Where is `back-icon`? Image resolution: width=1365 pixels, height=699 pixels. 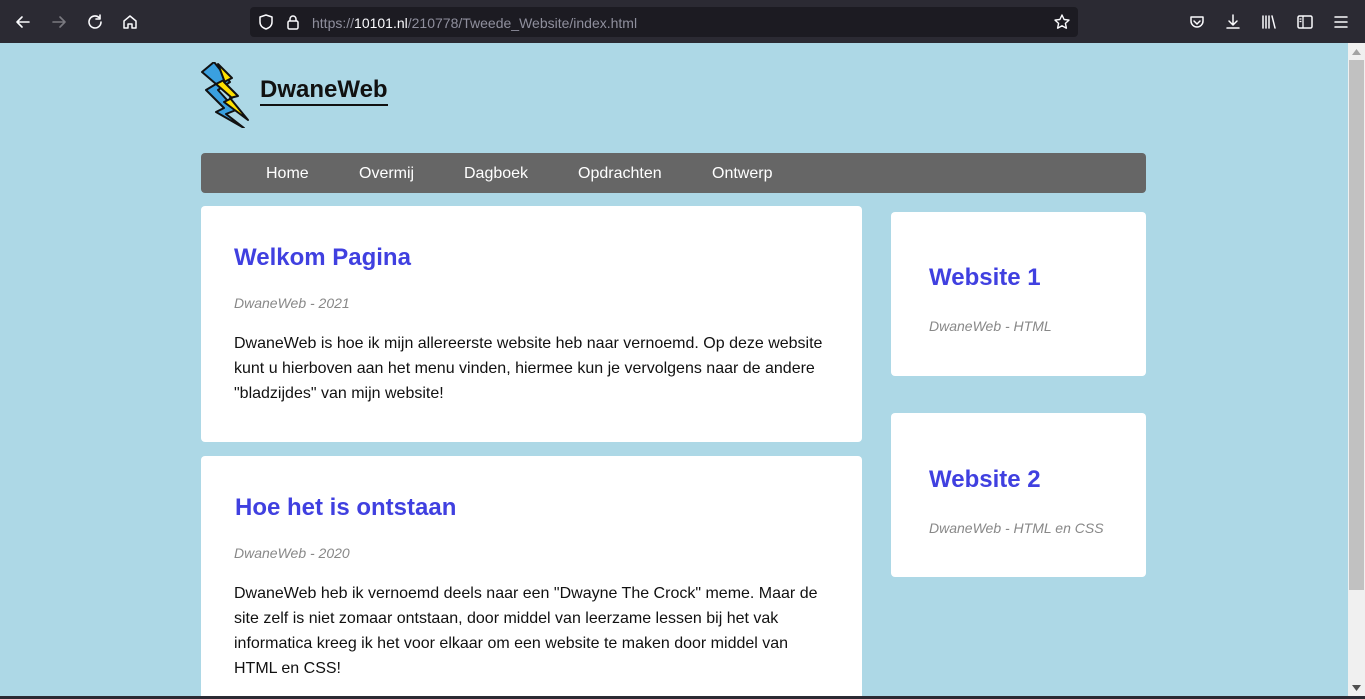
back-icon is located at coordinates (23, 22).